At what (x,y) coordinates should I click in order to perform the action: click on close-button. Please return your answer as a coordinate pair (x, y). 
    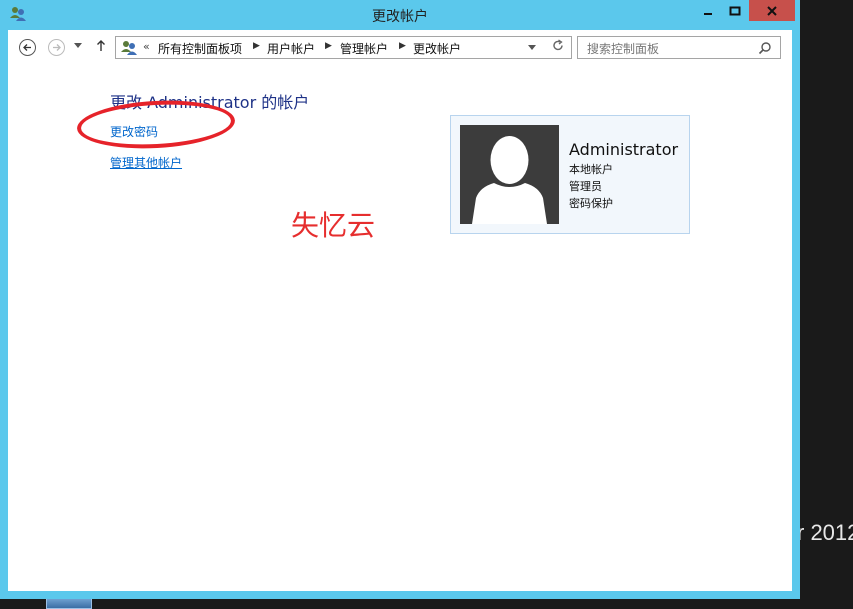
    Looking at the image, I should click on (772, 10).